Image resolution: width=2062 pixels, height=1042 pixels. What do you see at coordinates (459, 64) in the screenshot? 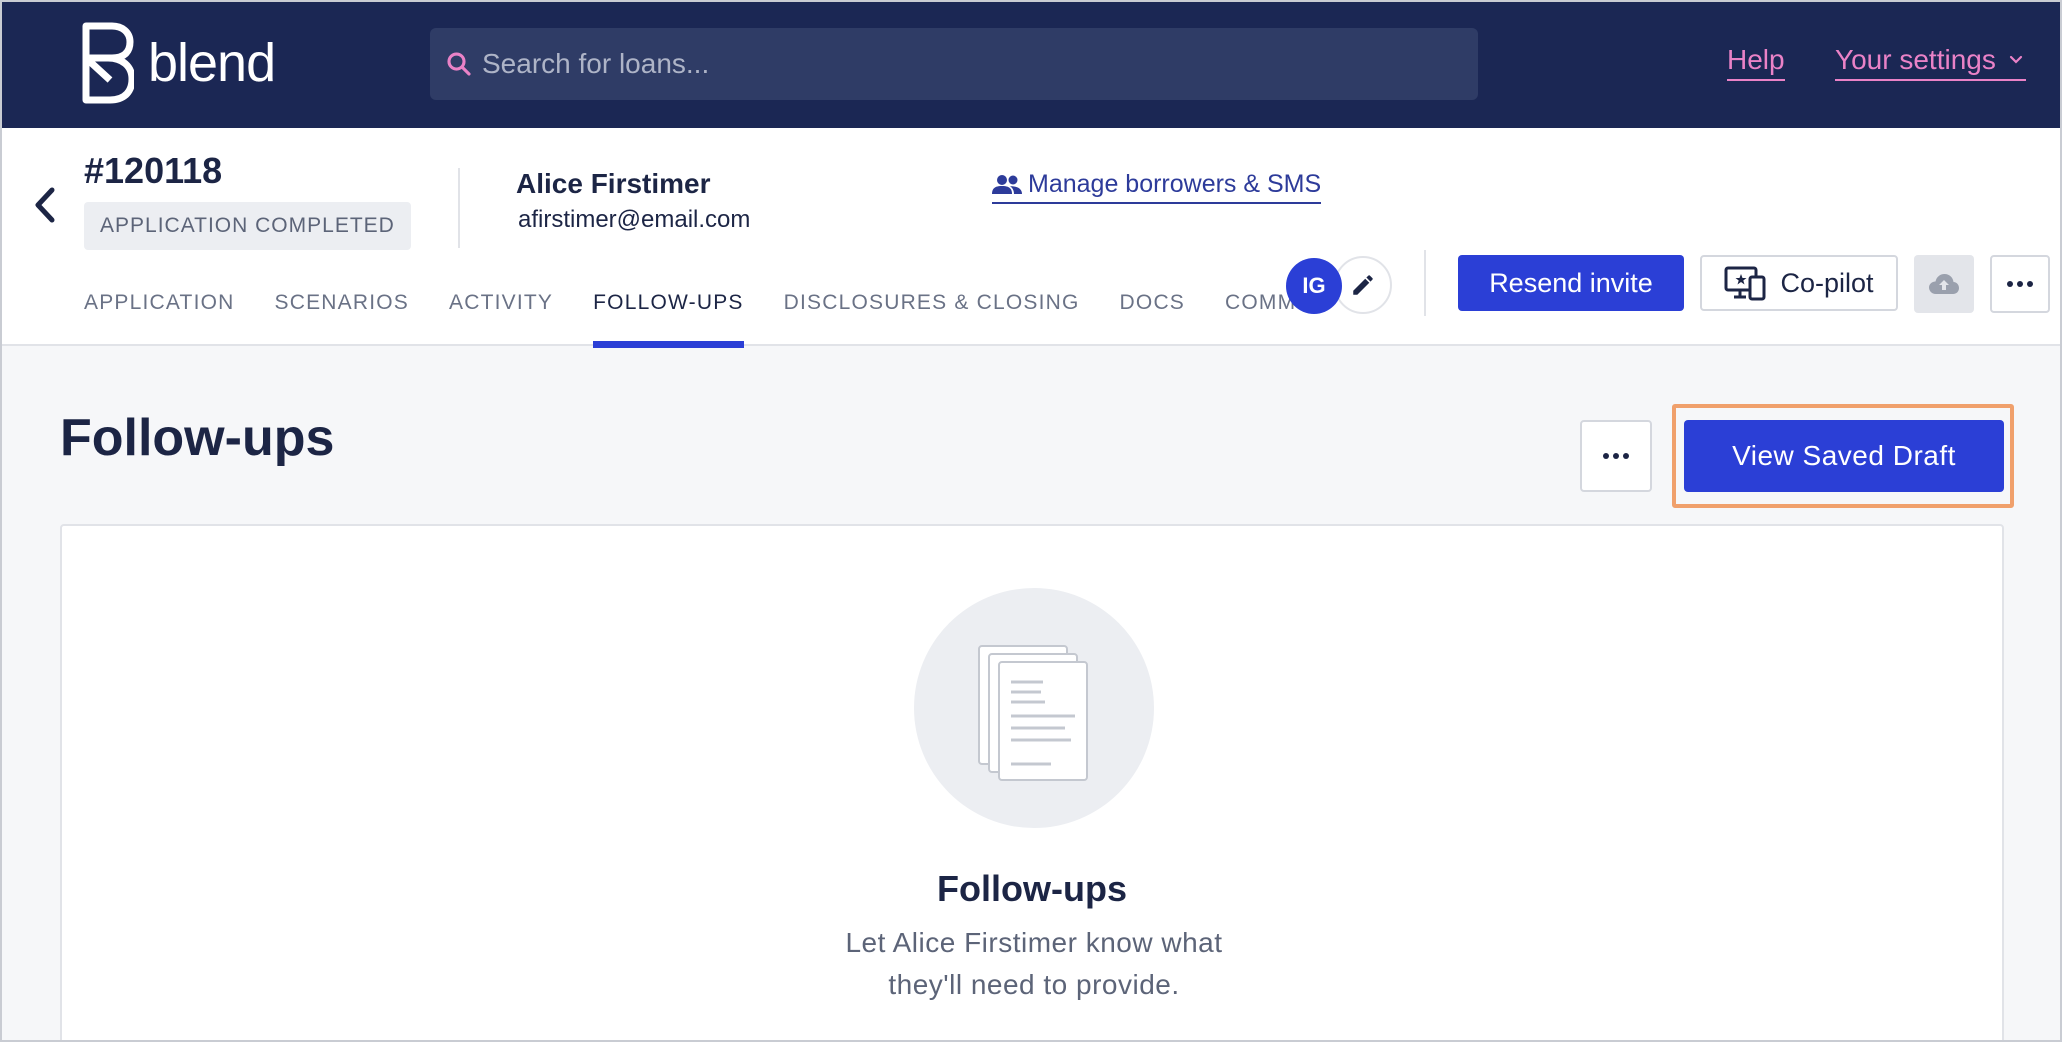
I see `search-icon` at bounding box center [459, 64].